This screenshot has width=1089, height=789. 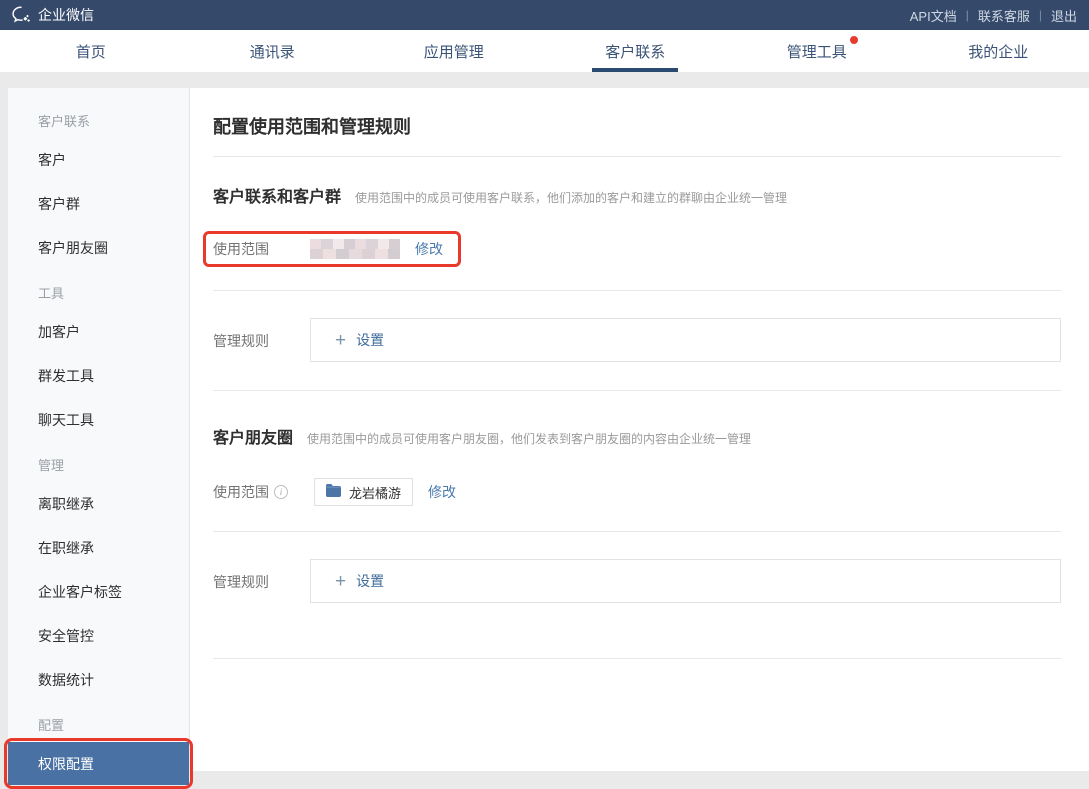 I want to click on modify-scope-link: 修改, so click(x=429, y=249).